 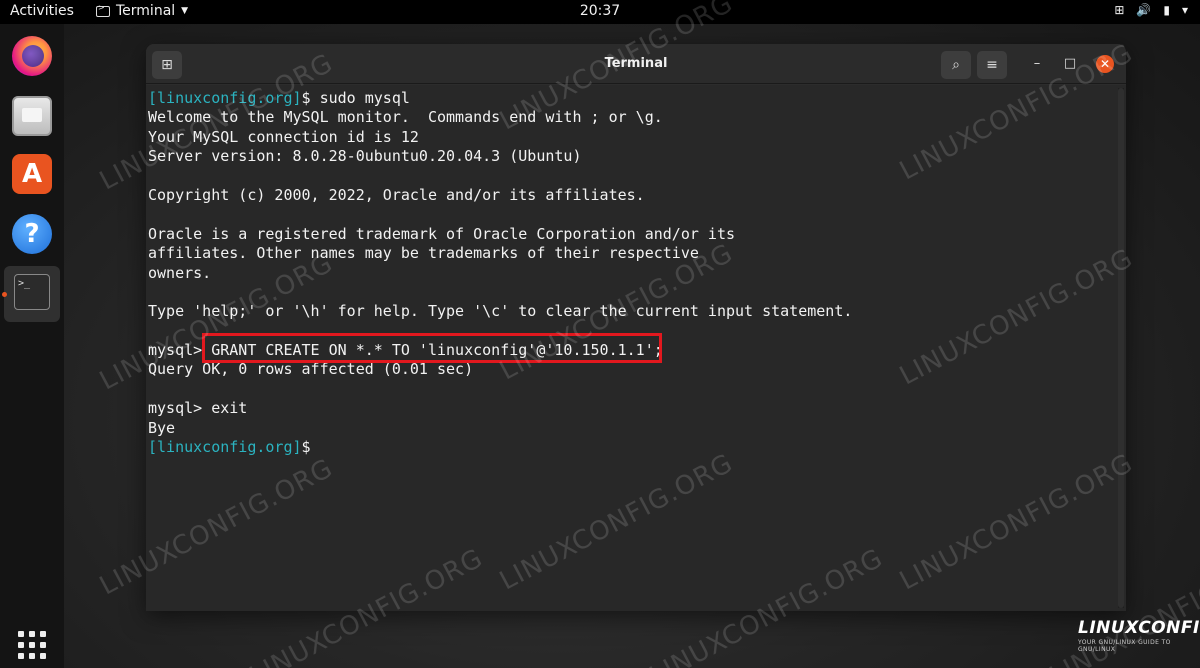 What do you see at coordinates (1166, 10) in the screenshot?
I see `battery-icon: ▮` at bounding box center [1166, 10].